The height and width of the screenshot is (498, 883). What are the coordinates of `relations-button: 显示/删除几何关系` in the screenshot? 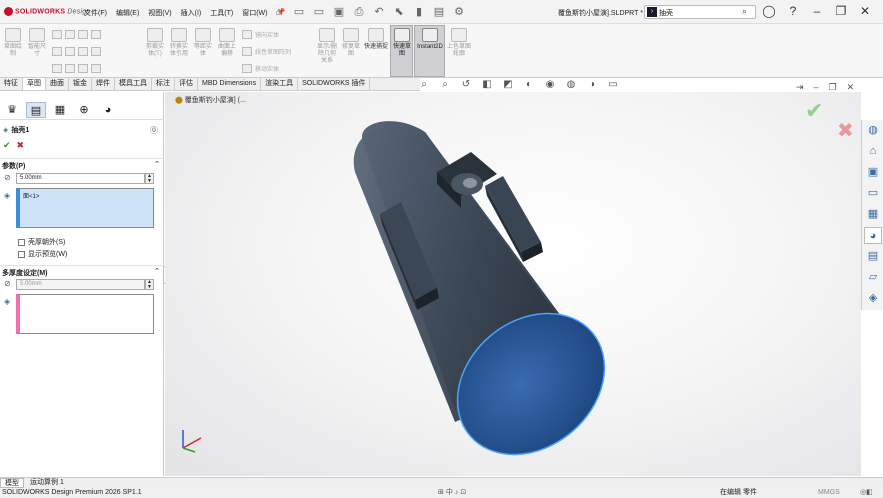 It's located at (327, 46).